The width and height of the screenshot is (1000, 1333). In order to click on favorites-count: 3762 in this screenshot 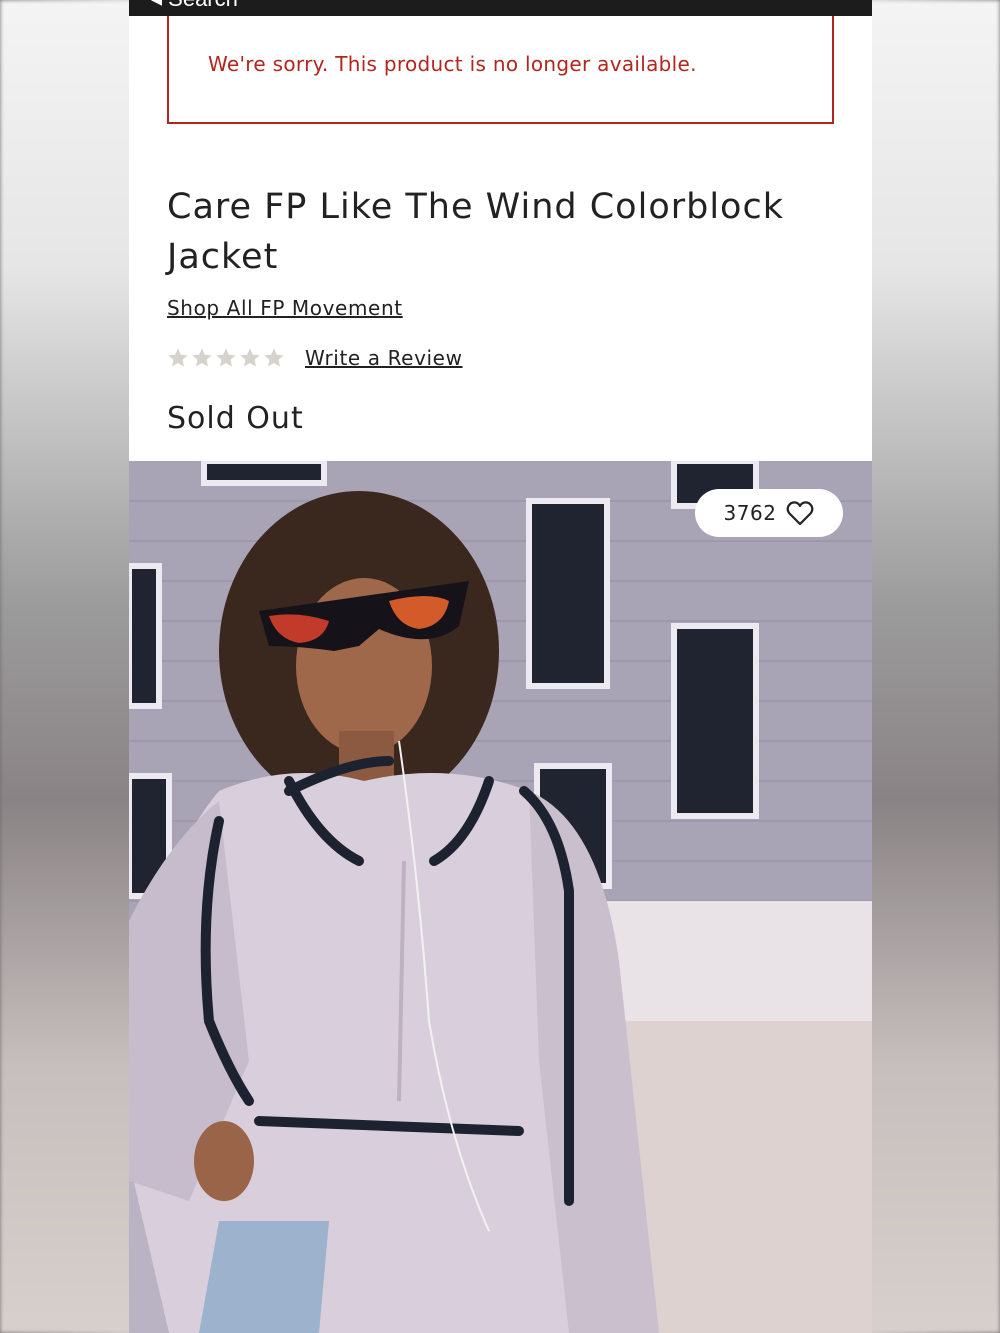, I will do `click(750, 513)`.